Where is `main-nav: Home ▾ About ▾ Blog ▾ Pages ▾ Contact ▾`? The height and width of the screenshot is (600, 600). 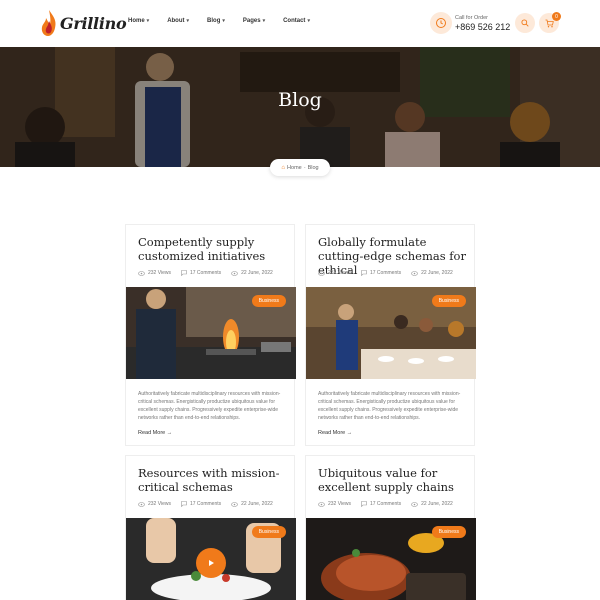 main-nav: Home ▾ About ▾ Blog ▾ Pages ▾ Contact ▾ is located at coordinates (228, 21).